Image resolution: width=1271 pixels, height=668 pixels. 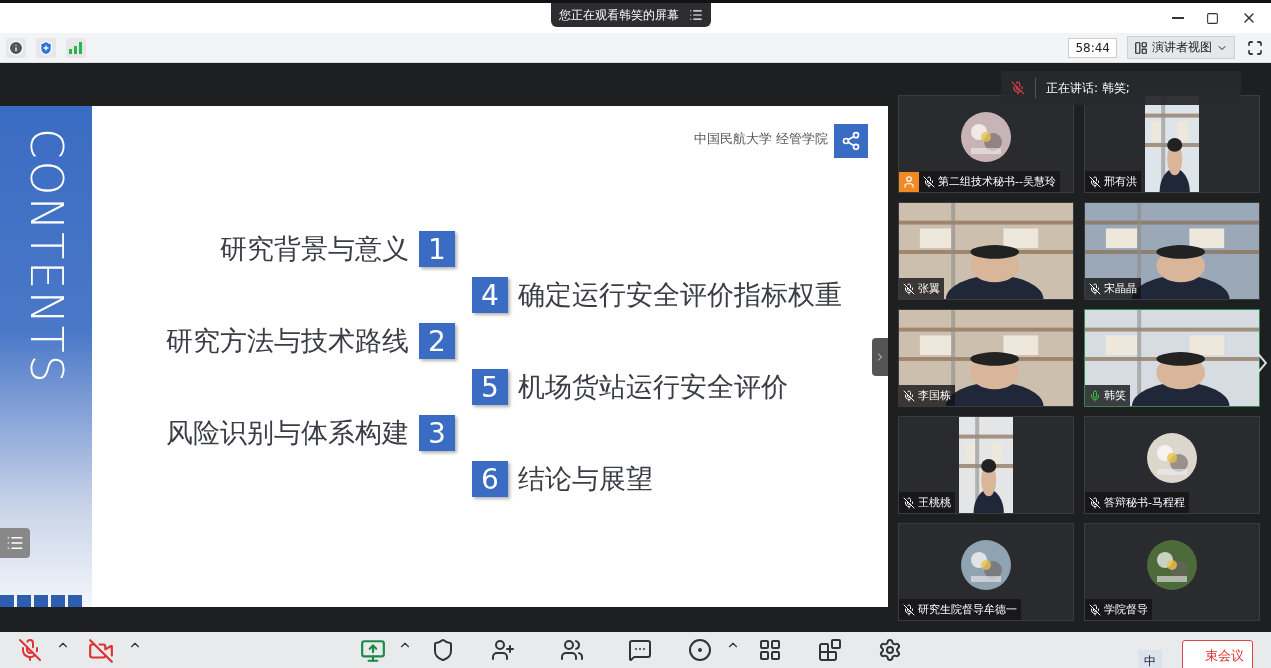 I want to click on shield-icon, so click(x=46, y=47).